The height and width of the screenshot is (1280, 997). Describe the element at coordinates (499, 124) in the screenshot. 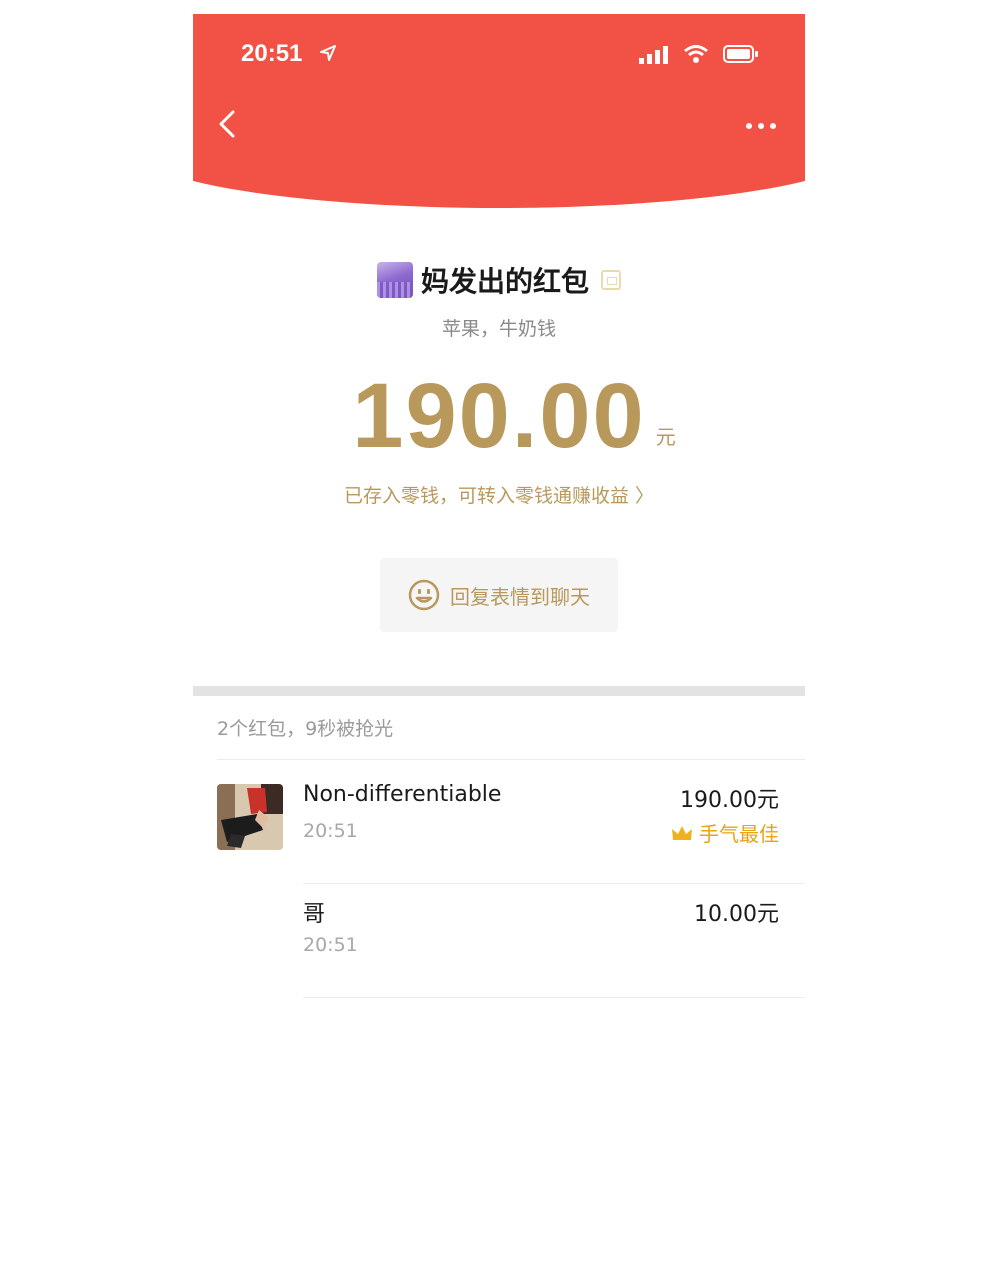

I see `nav-bar` at that location.